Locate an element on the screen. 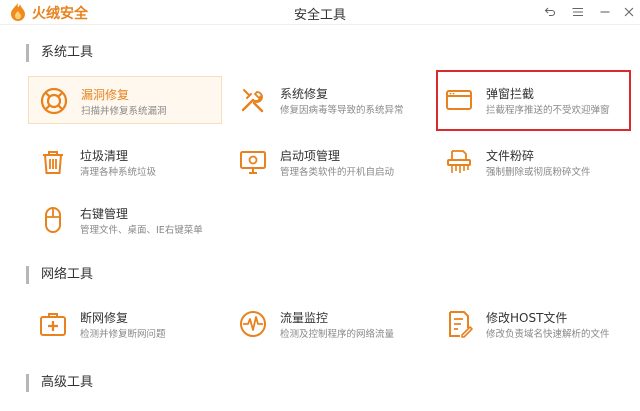 The image size is (640, 411). tool-vuln-repair: 漏洞修复 扫描并修复系统漏洞 is located at coordinates (125, 100).